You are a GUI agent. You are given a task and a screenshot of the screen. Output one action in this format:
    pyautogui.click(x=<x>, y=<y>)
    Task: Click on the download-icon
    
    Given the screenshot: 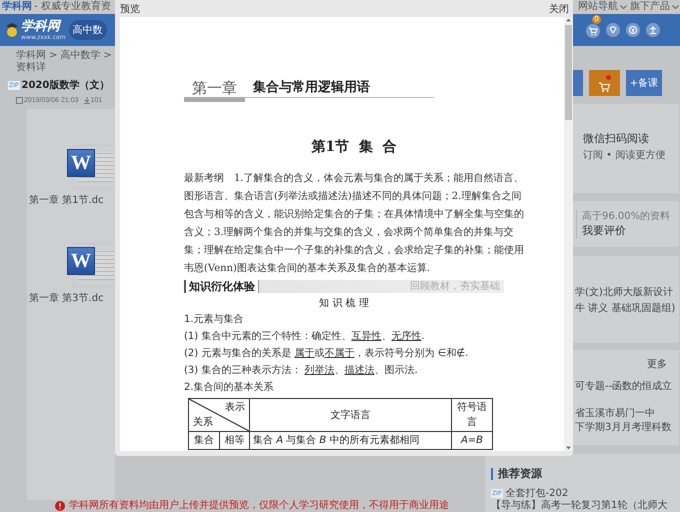 What is the action you would take?
    pyautogui.click(x=87, y=100)
    